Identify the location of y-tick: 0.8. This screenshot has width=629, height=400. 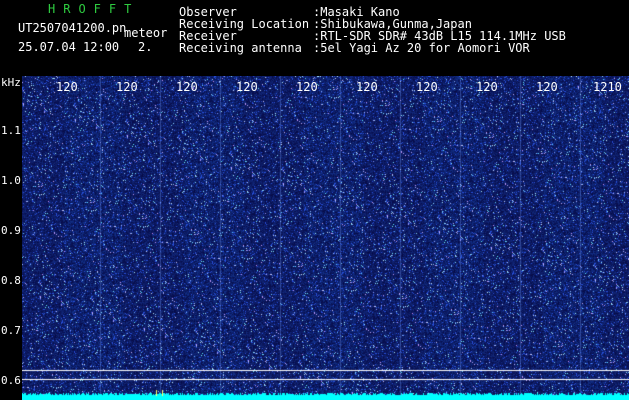
(11, 280).